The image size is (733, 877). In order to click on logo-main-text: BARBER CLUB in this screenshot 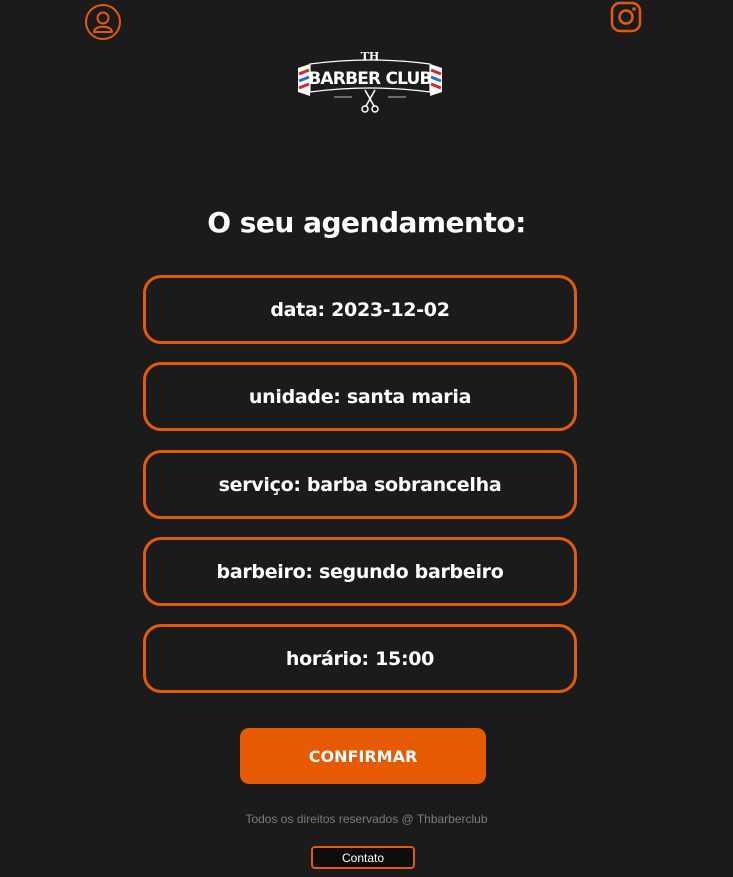, I will do `click(369, 79)`.